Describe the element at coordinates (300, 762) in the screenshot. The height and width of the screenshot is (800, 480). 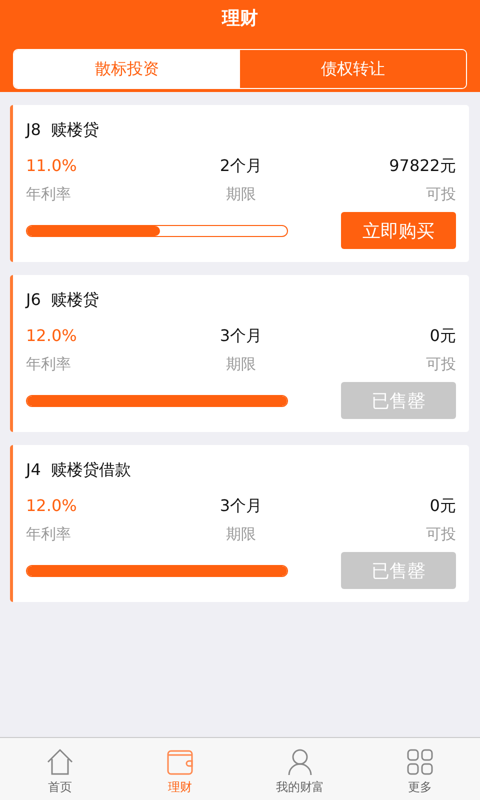
I see `person-icon` at that location.